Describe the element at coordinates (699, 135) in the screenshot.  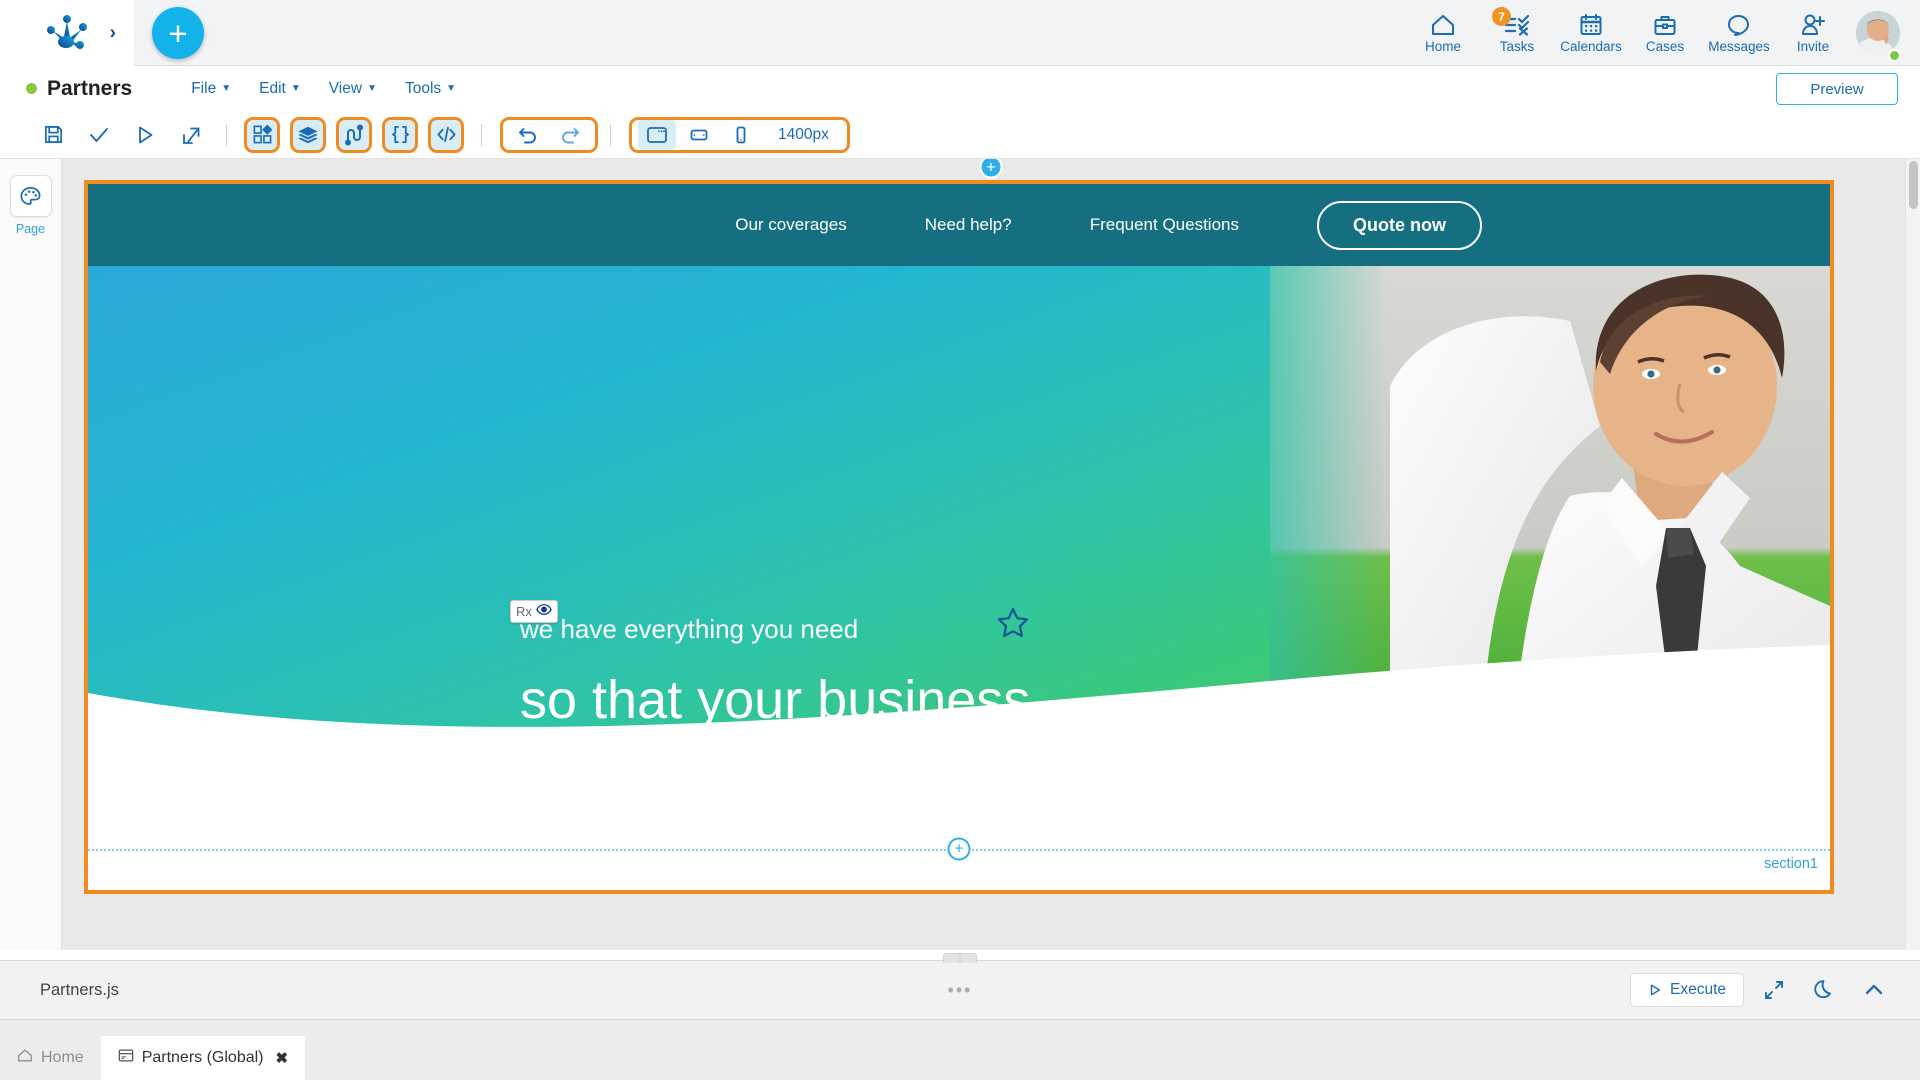
I see `tablet-icon` at that location.